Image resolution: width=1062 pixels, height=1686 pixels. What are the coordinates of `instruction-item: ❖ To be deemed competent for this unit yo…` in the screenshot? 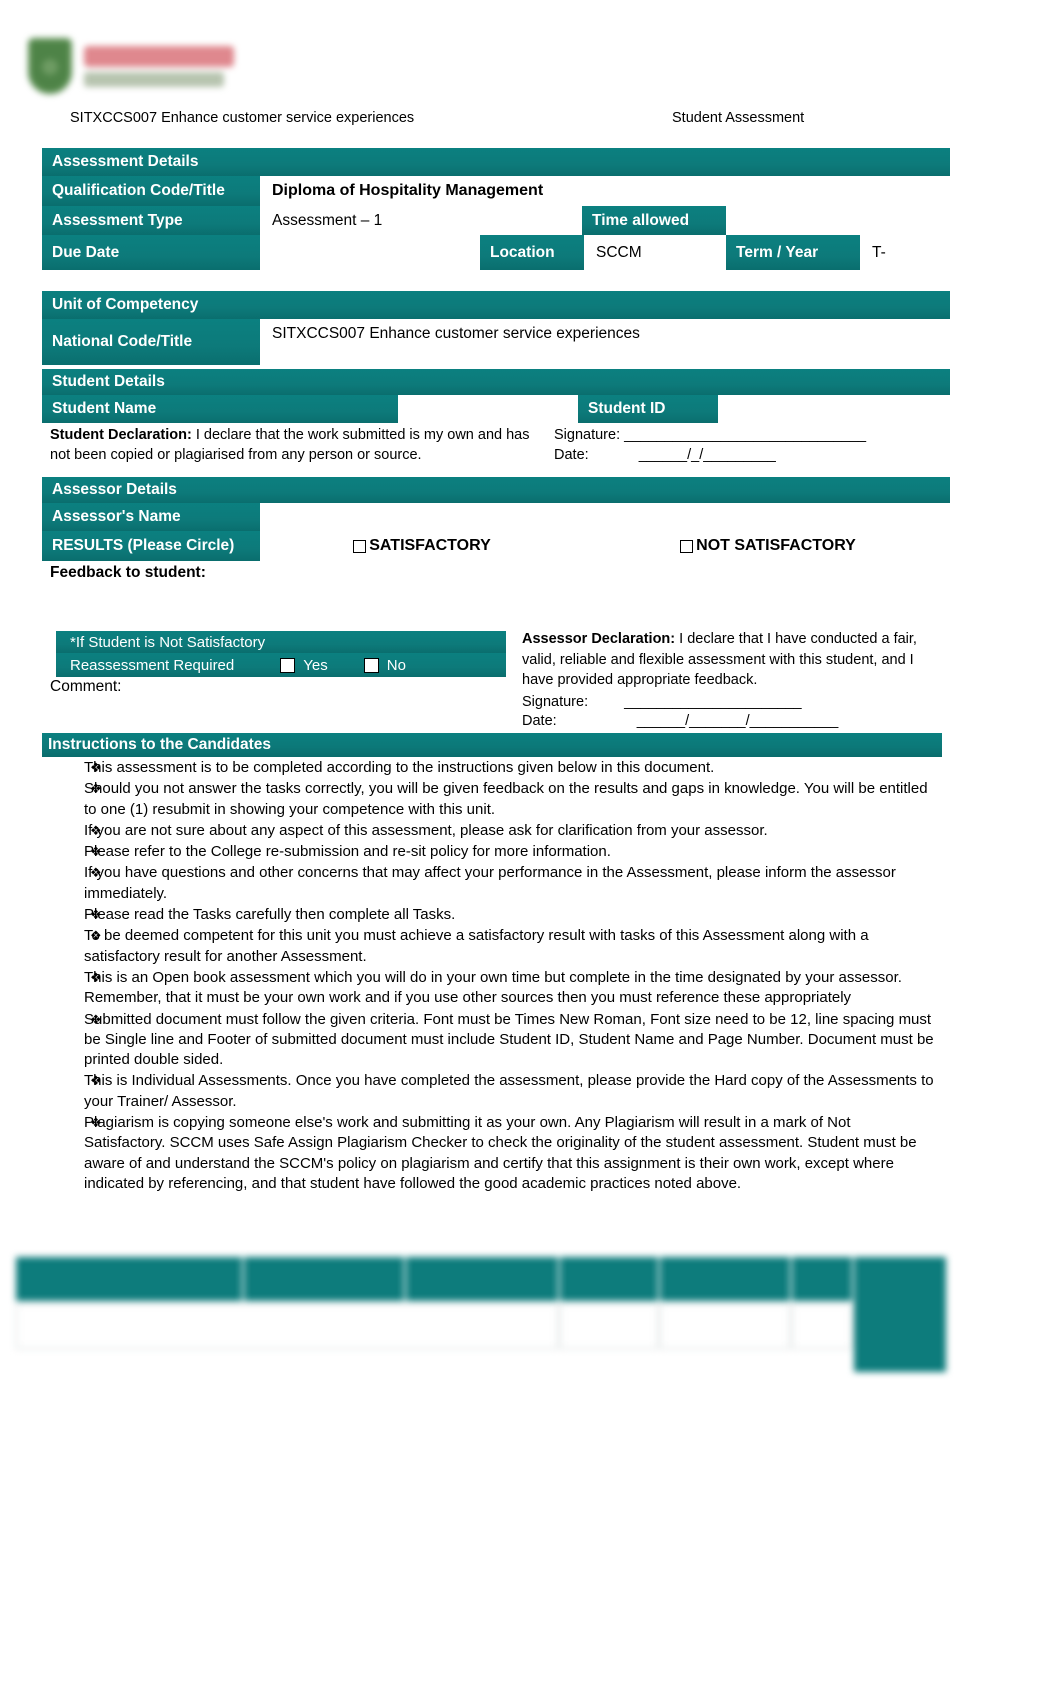 It's located at (492, 946).